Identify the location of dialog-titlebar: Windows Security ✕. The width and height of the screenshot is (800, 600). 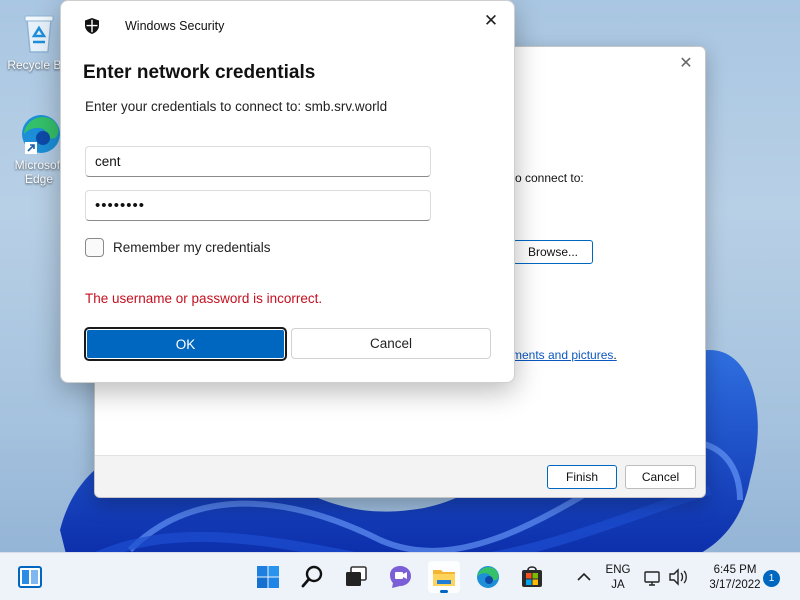
(287, 25).